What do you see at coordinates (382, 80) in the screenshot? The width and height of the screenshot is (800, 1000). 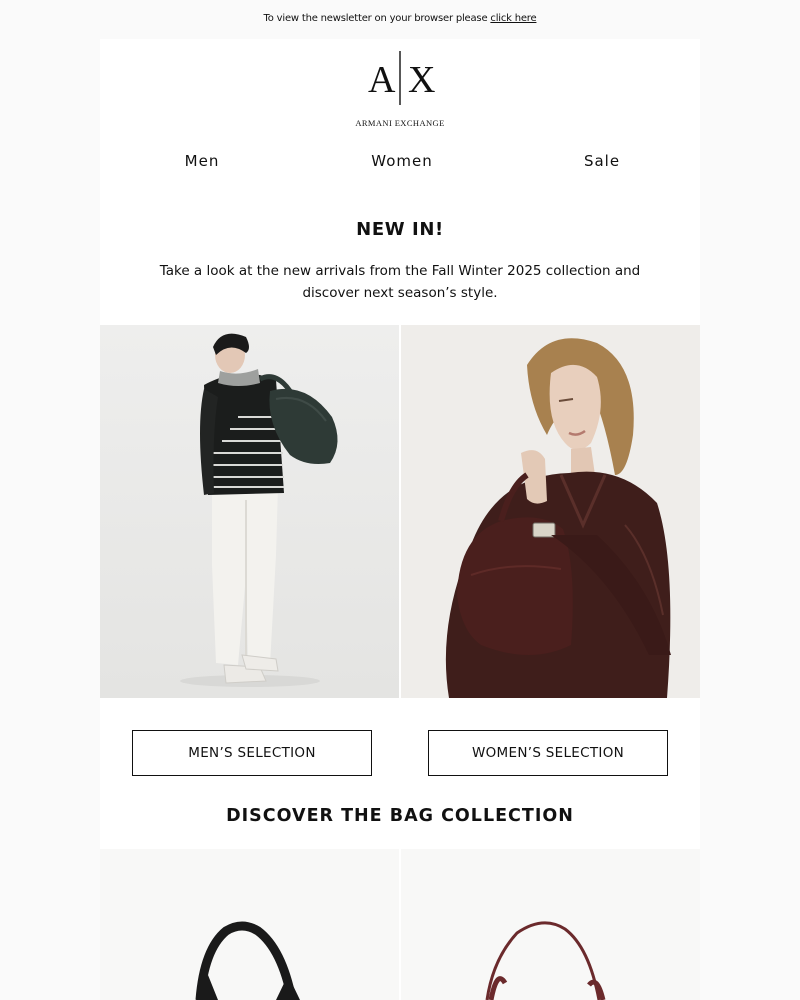 I see `logo-letter-a: A` at bounding box center [382, 80].